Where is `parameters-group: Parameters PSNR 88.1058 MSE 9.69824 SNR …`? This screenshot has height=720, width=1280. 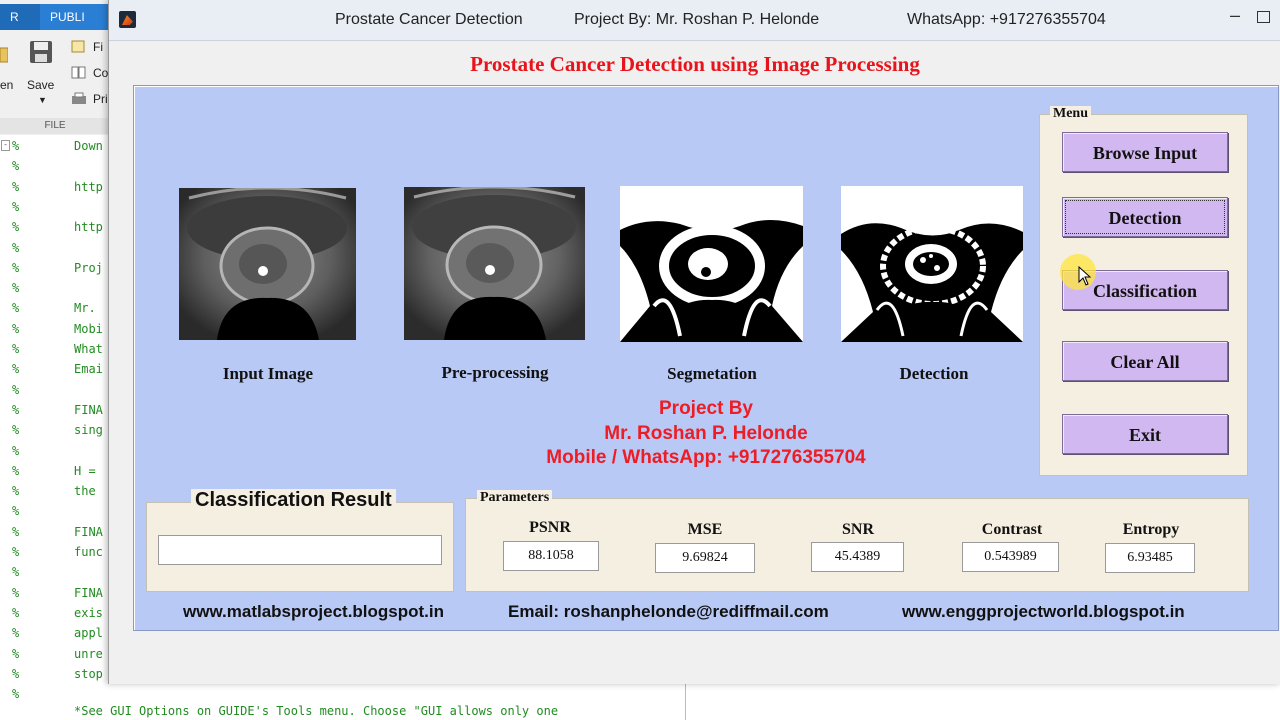
parameters-group: Parameters PSNR 88.1058 MSE 9.69824 SNR … is located at coordinates (857, 541).